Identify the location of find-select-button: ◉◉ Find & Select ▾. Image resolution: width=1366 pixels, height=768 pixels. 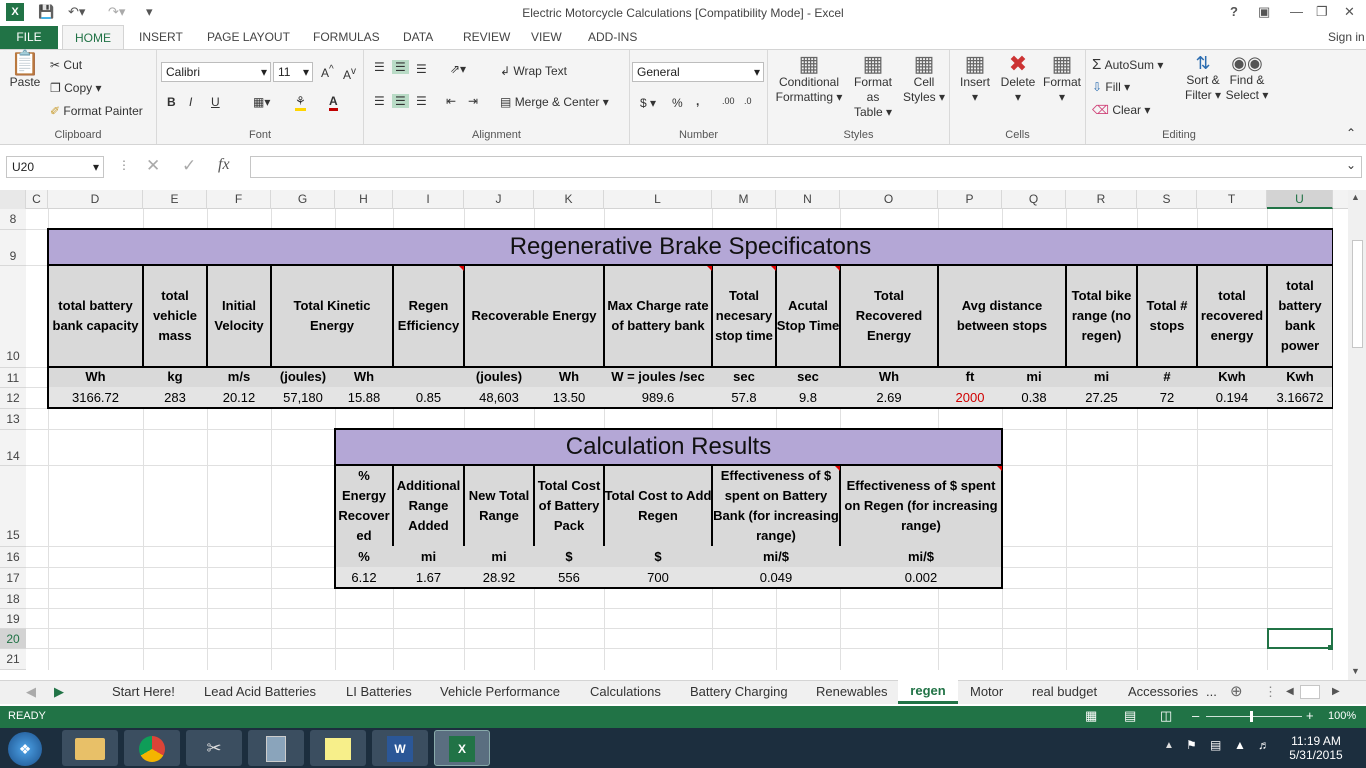
(1247, 78).